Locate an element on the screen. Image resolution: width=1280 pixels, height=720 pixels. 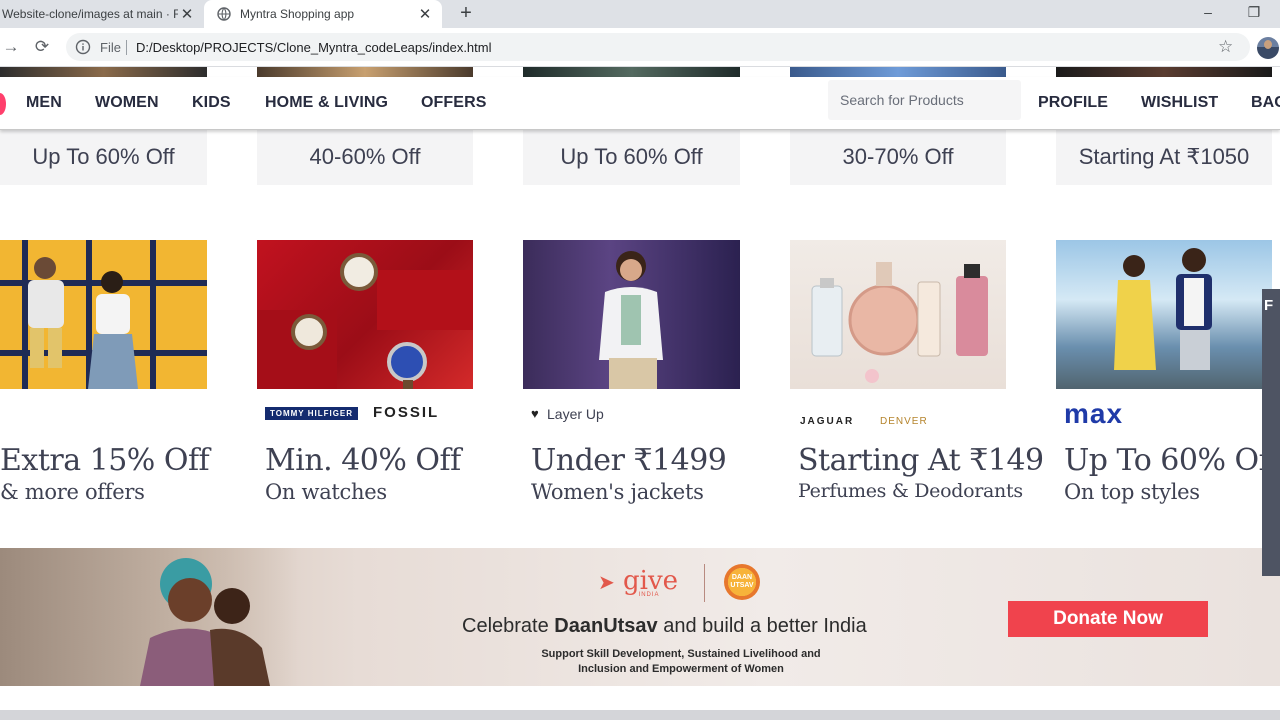
nav-link-home-living: HOME & LIVING is located at coordinates (326, 103).